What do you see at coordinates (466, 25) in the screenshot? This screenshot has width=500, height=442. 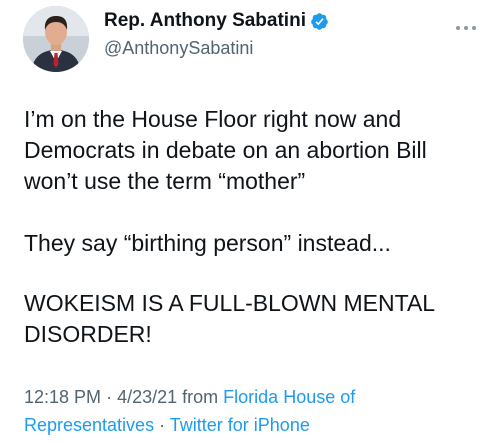 I see `more-options-icon` at bounding box center [466, 25].